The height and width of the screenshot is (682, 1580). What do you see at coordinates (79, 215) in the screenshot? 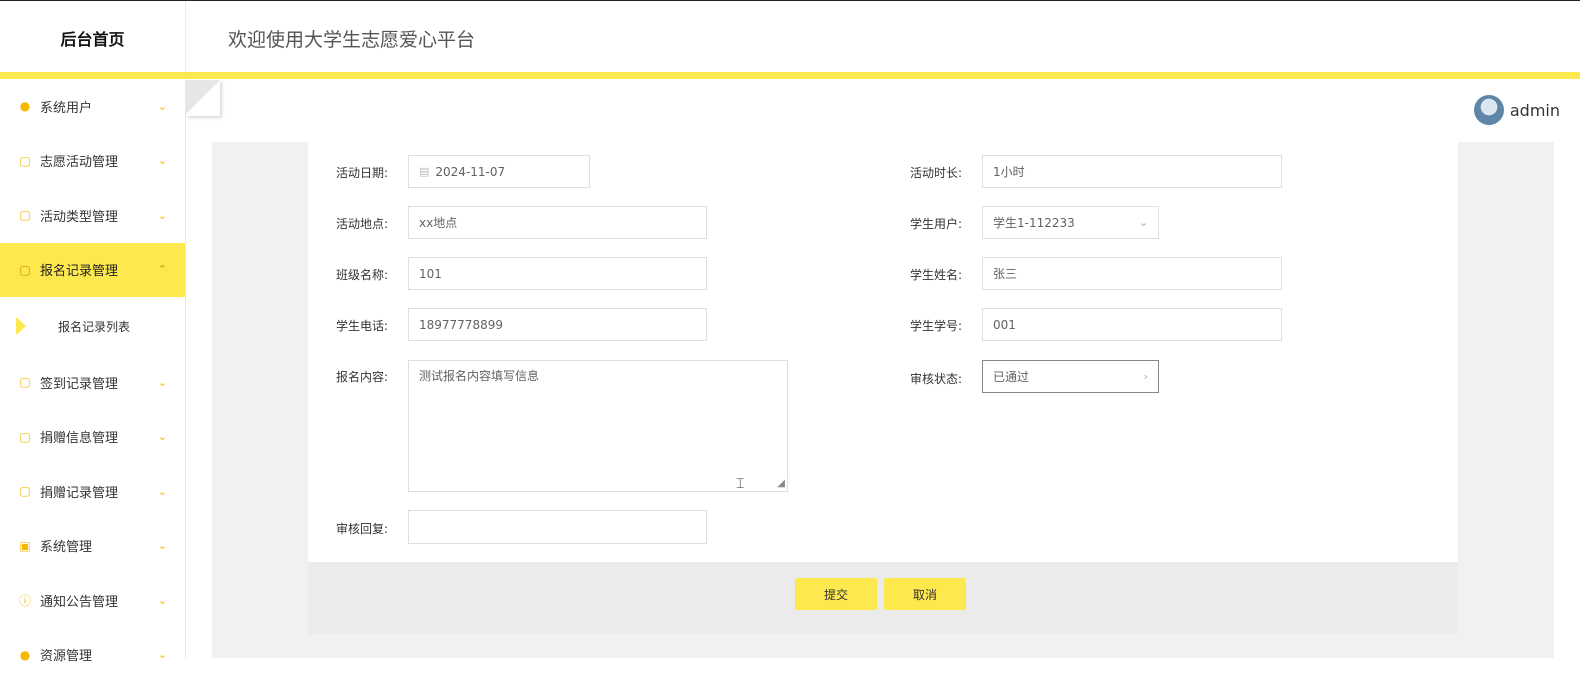
I see `sidebar-item-label: 活动类型管理` at bounding box center [79, 215].